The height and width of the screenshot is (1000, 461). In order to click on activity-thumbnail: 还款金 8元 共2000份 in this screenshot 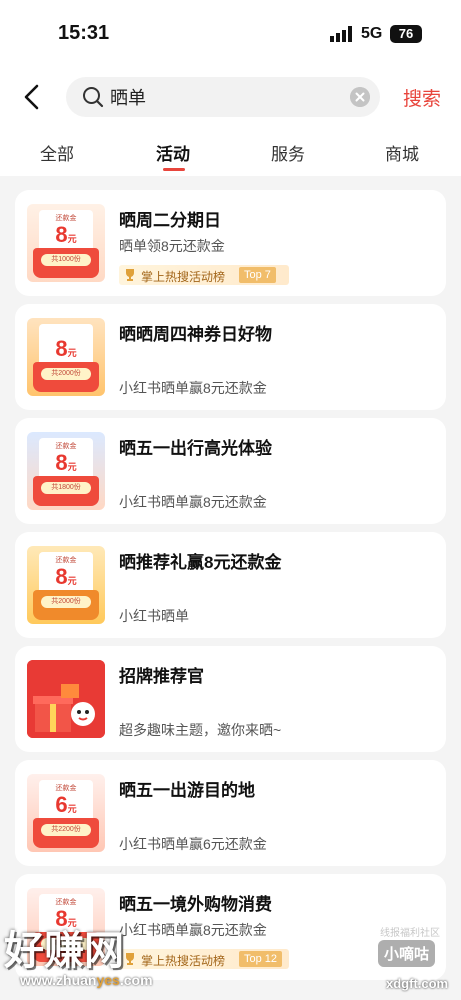, I will do `click(66, 585)`.